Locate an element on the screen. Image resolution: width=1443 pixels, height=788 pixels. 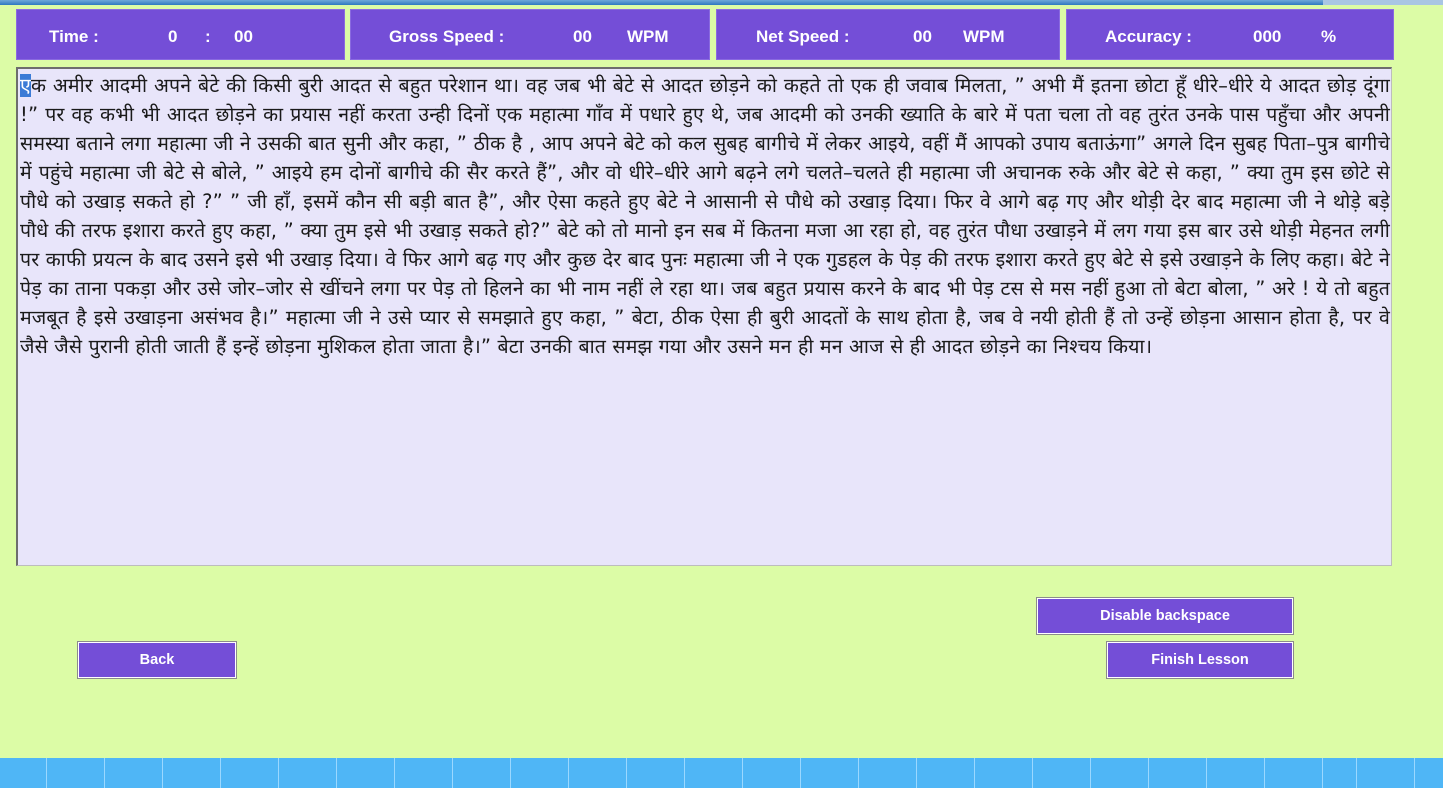
gross-speed-value: 00 is located at coordinates (582, 36).